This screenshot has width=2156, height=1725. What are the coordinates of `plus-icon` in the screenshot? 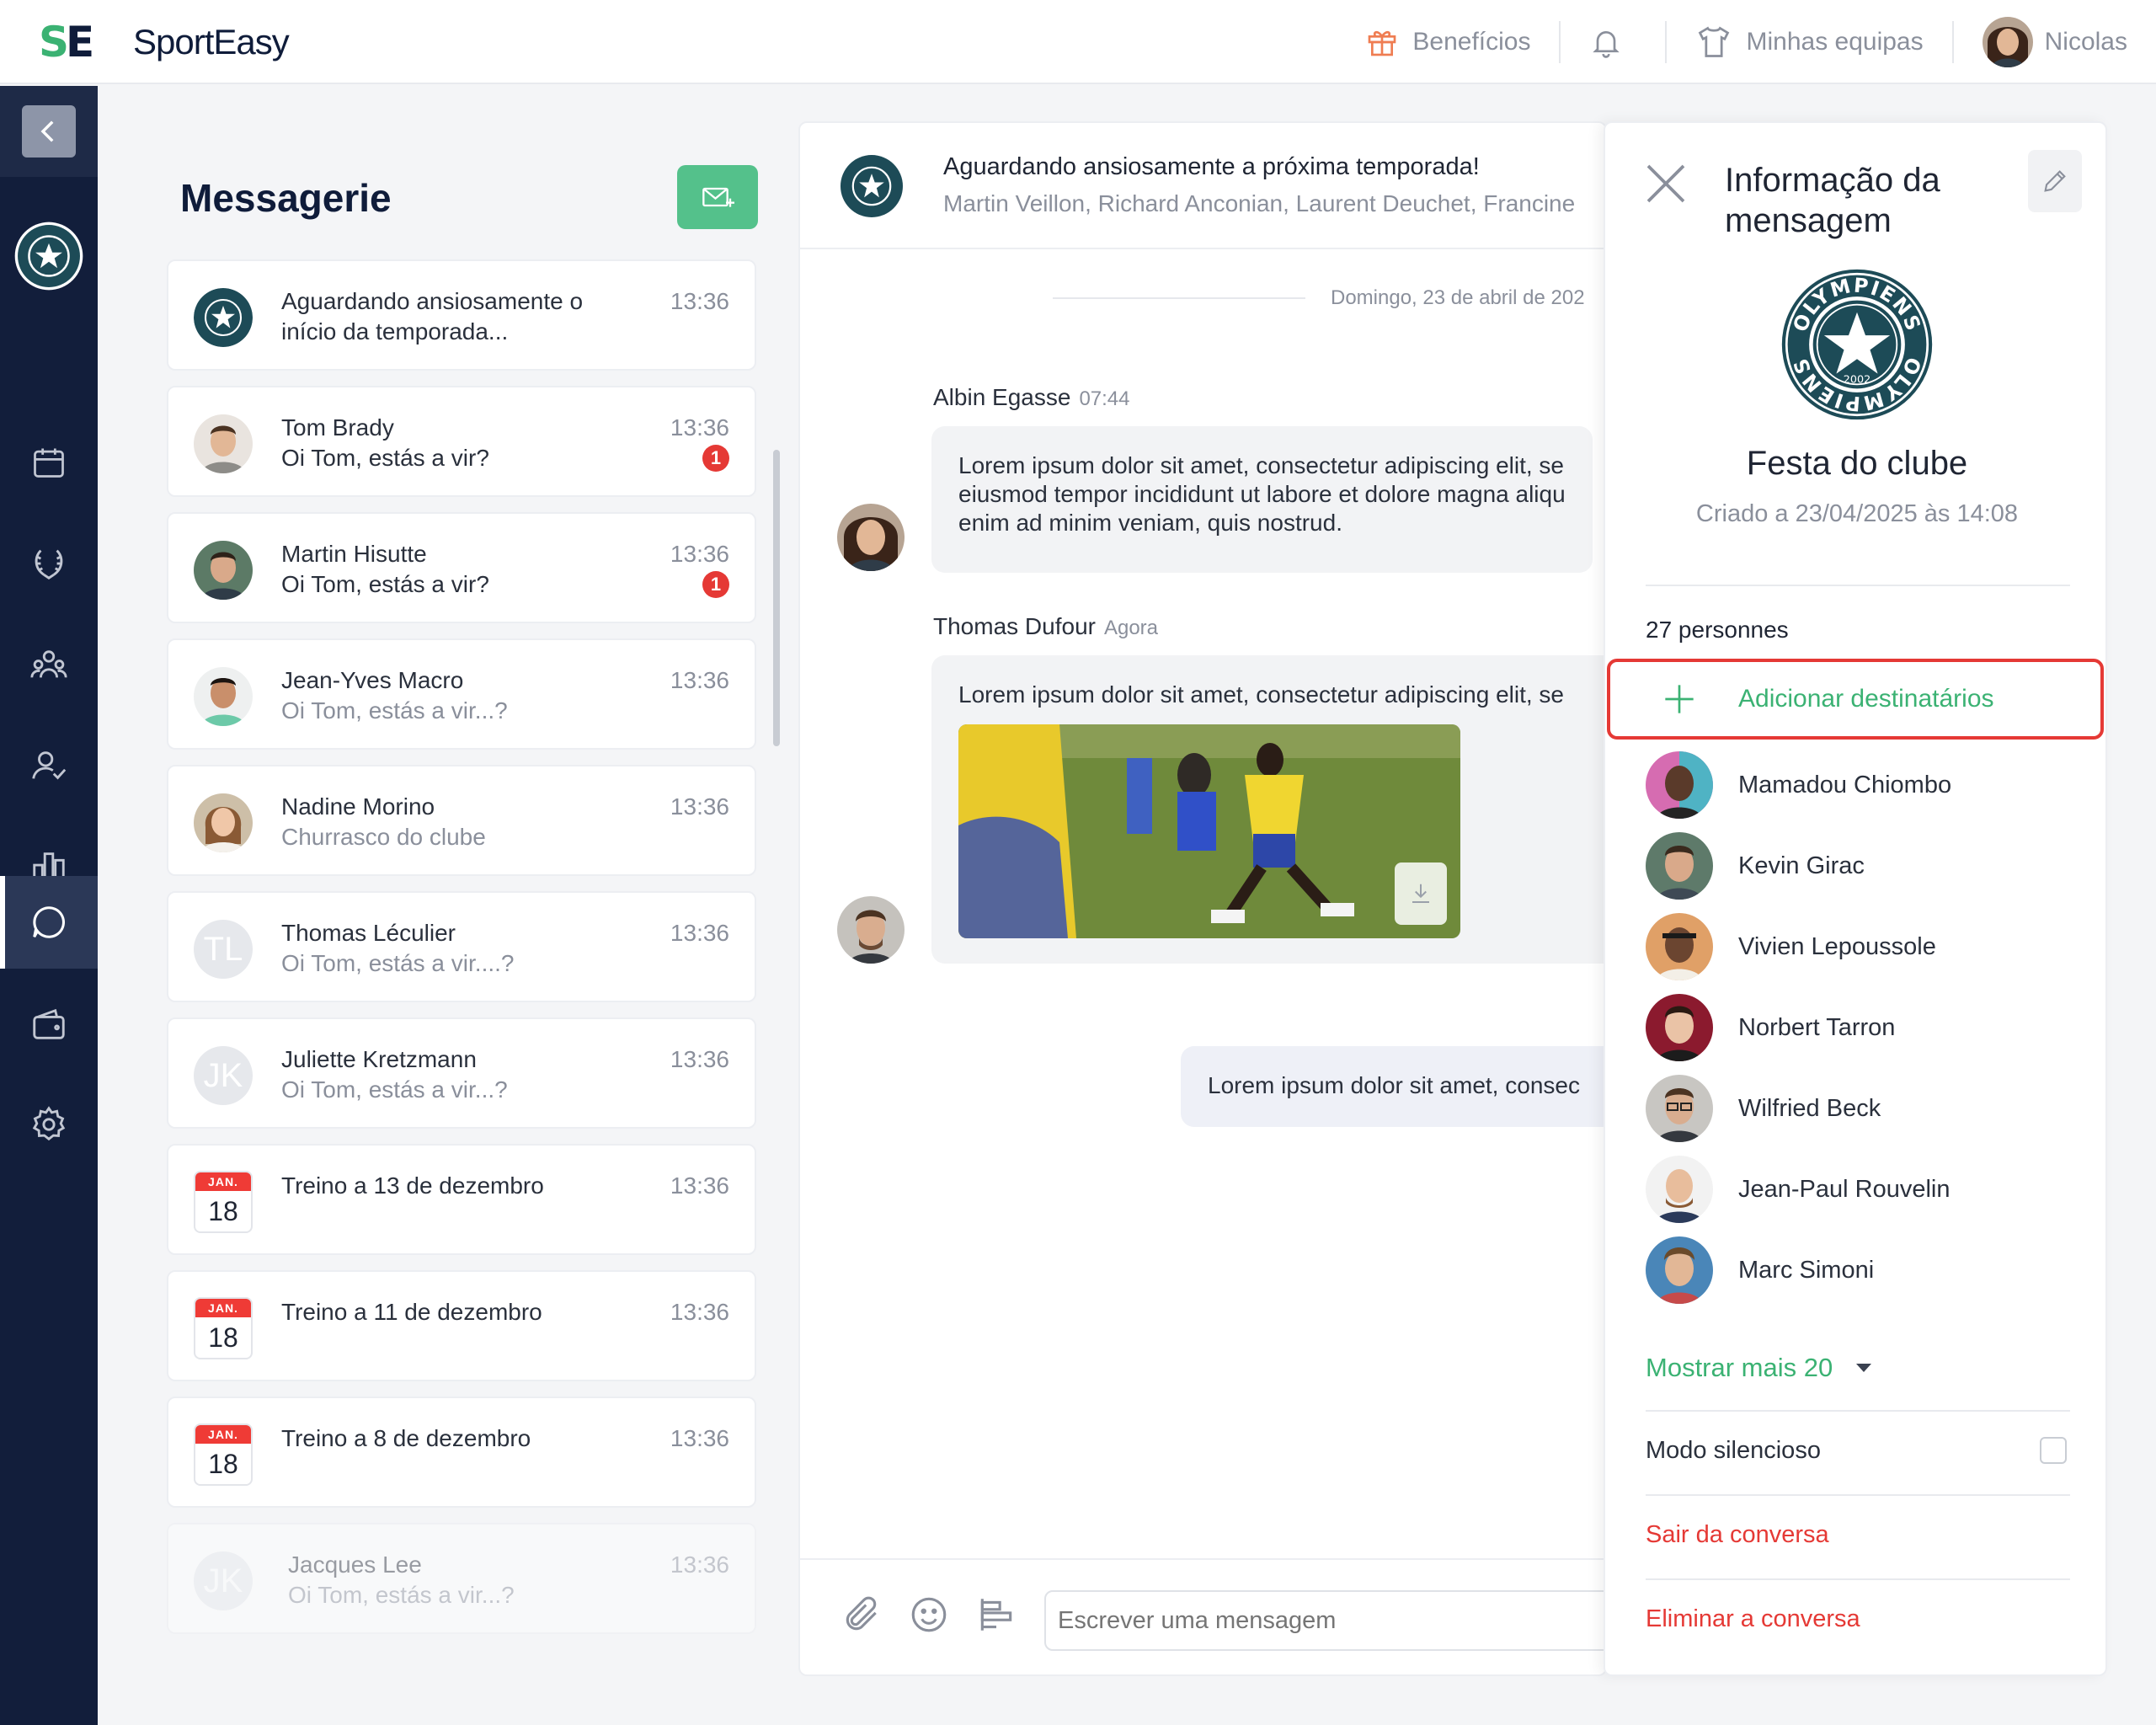 It's located at (1679, 699).